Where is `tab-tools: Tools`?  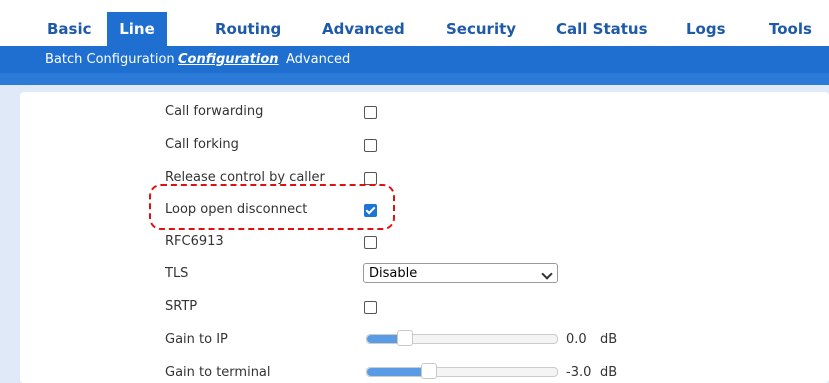 tab-tools: Tools is located at coordinates (790, 29).